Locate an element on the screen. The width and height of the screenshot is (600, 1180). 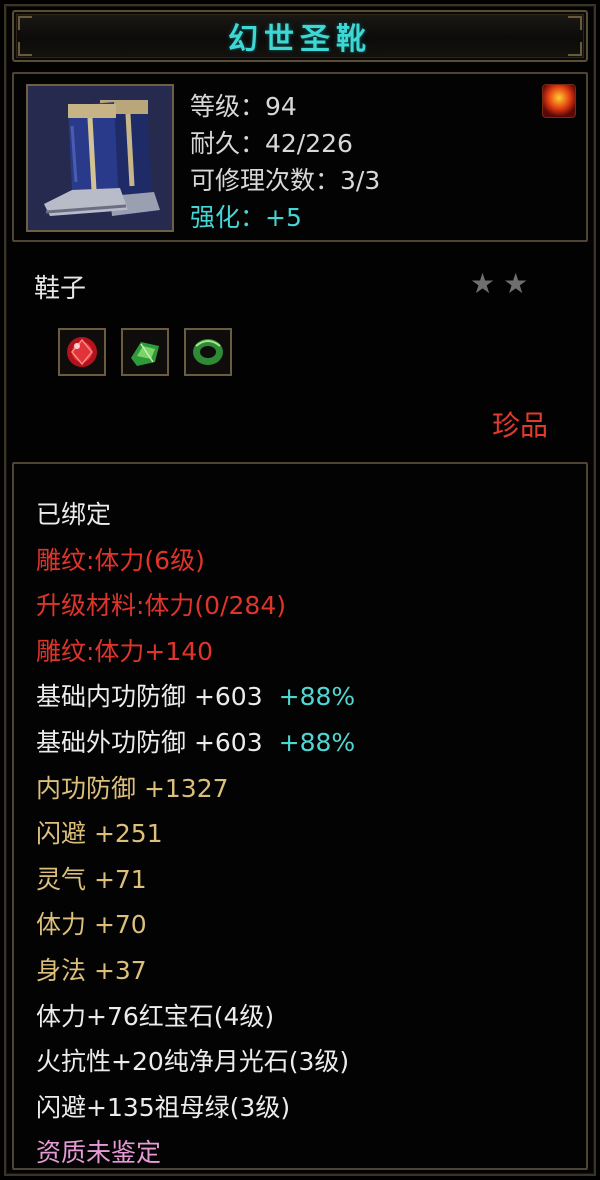
stat-text: 身法 +37 is located at coordinates (91, 970).